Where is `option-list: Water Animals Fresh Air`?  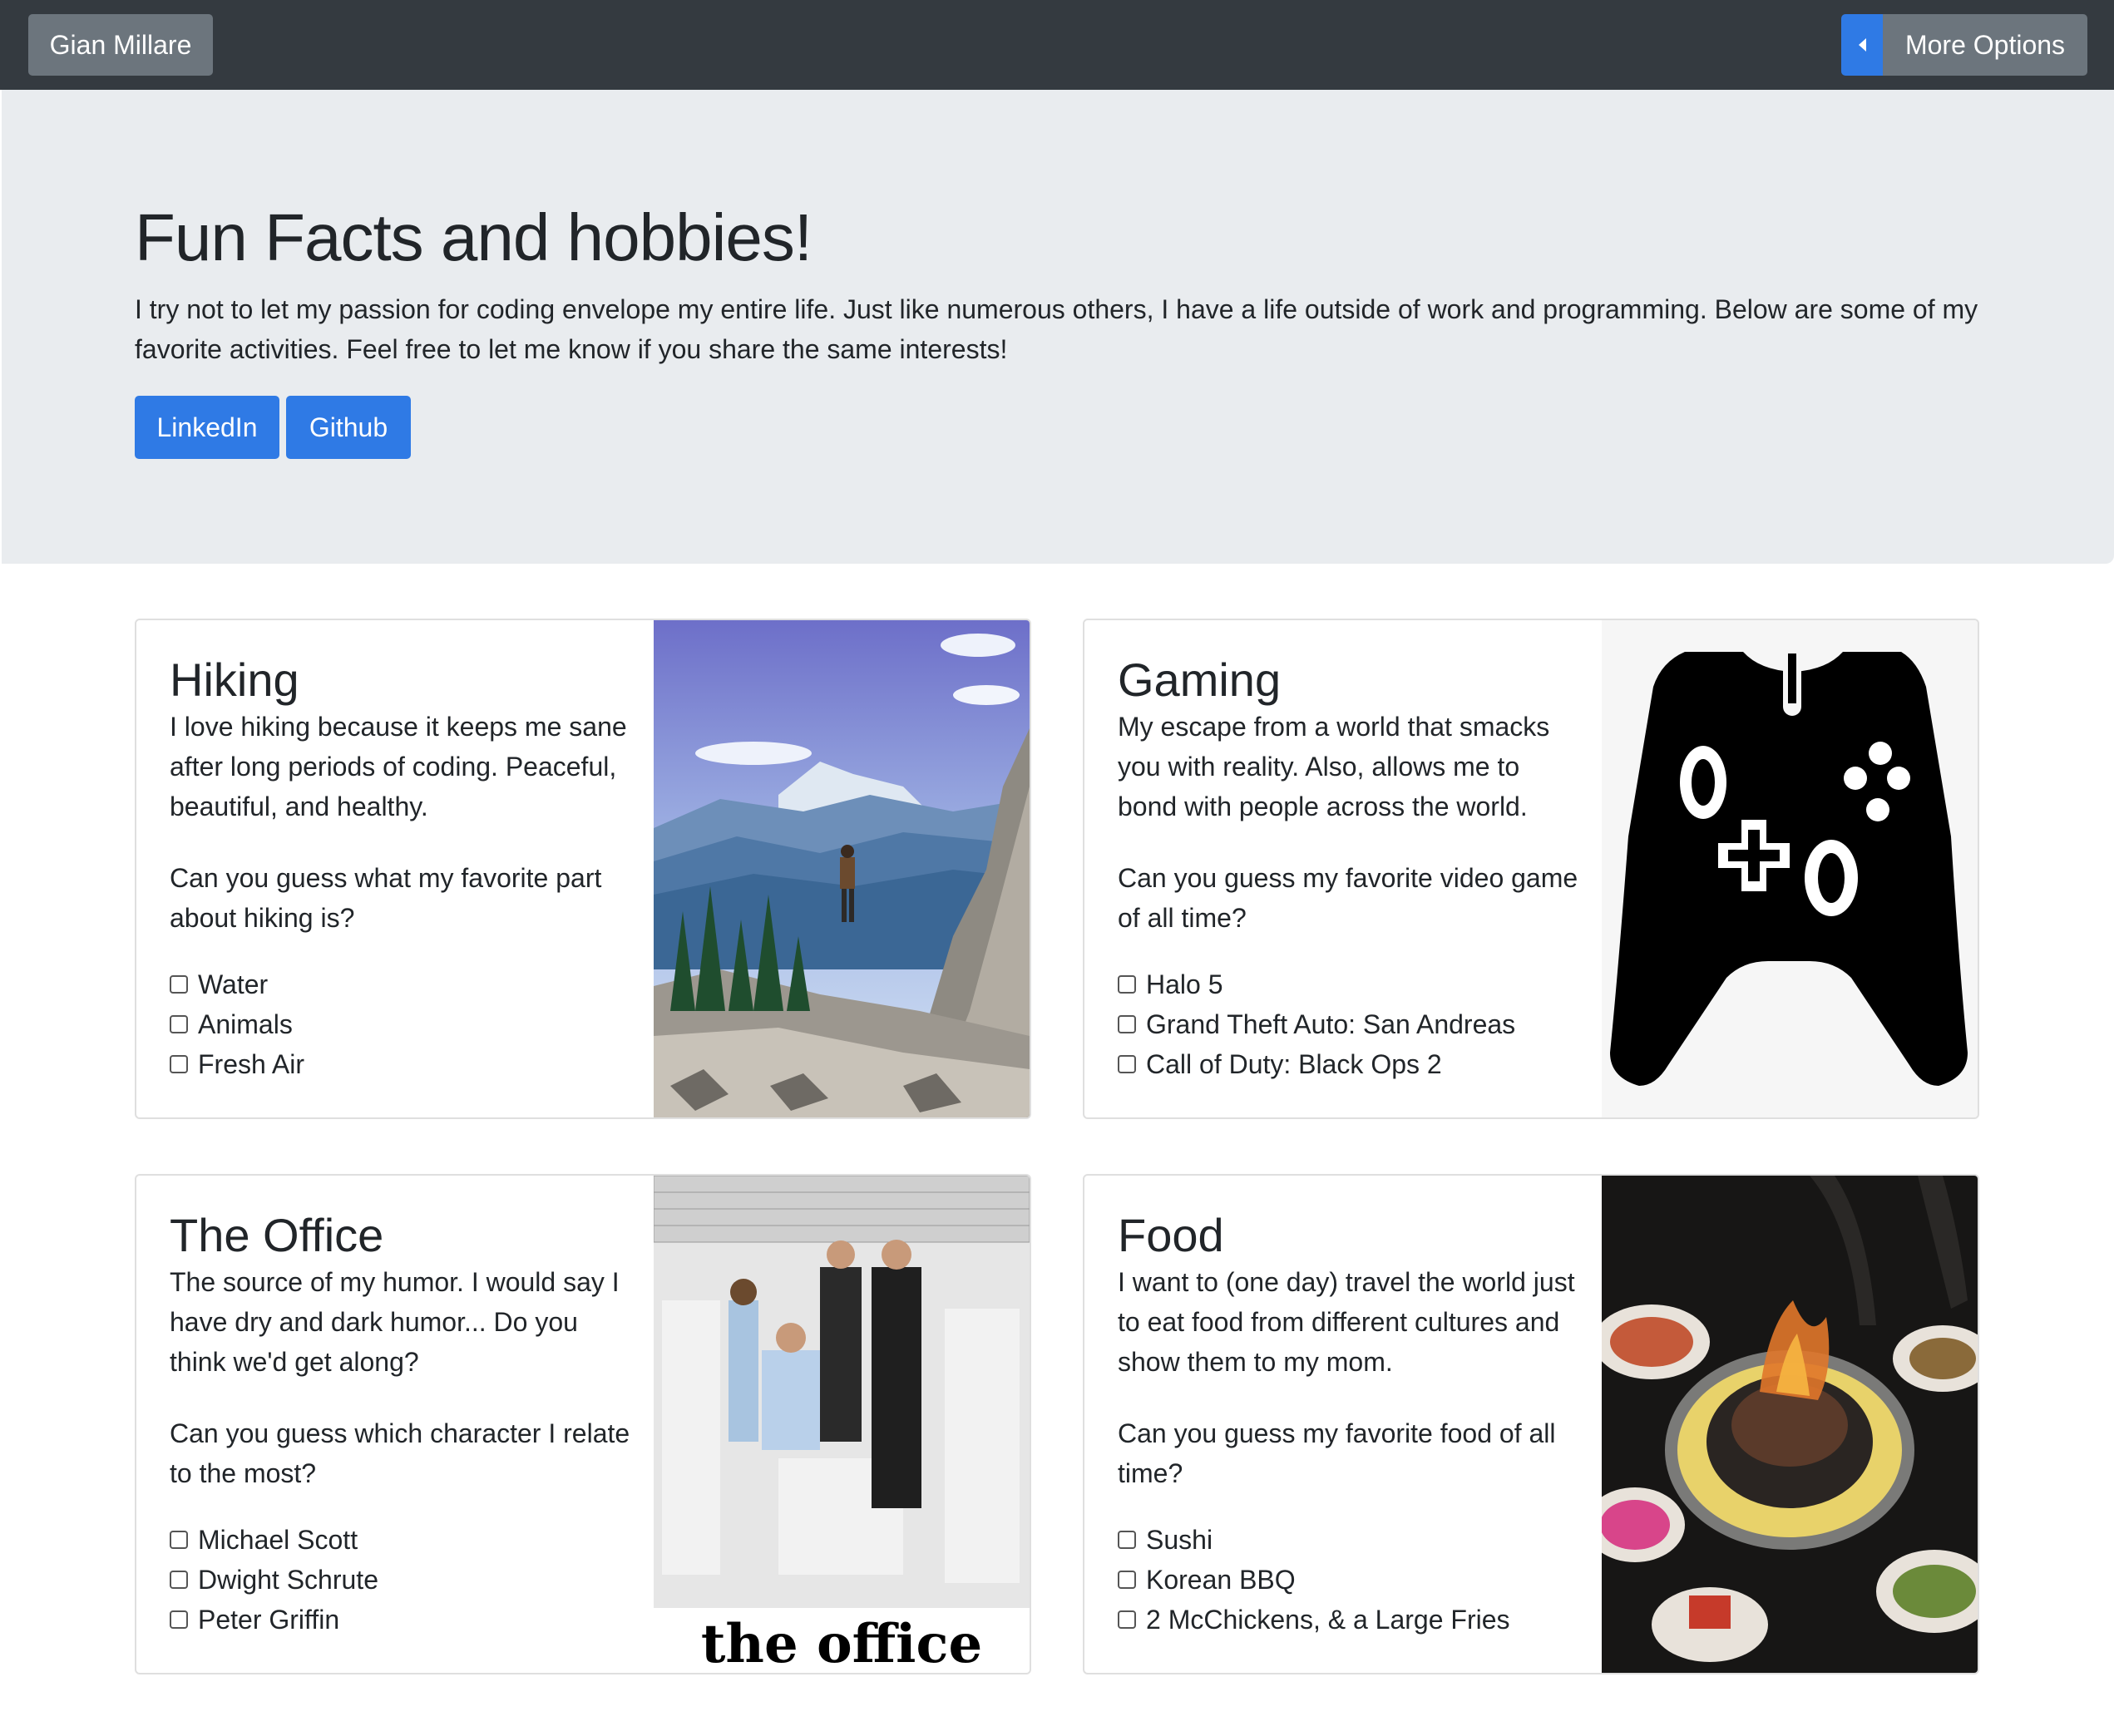 option-list: Water Animals Fresh Air is located at coordinates (402, 1024).